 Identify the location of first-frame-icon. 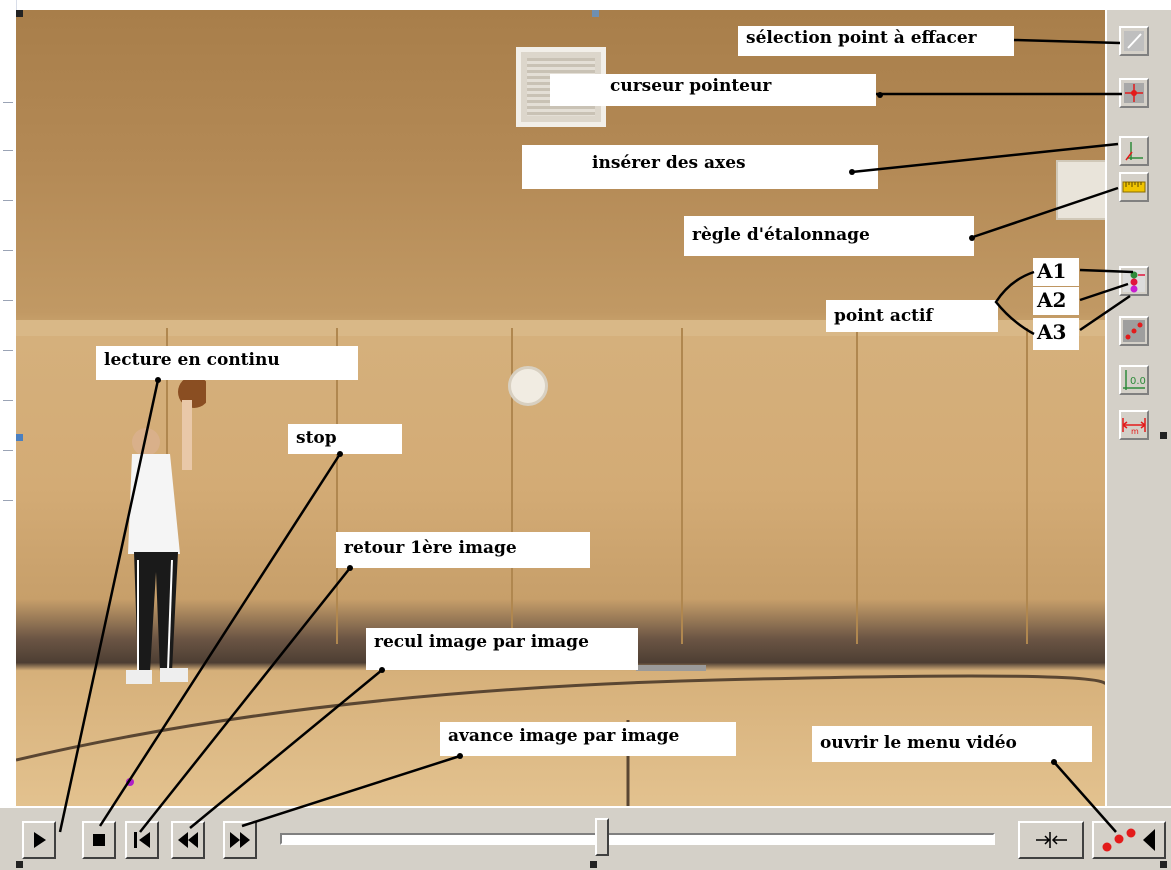
(142, 840).